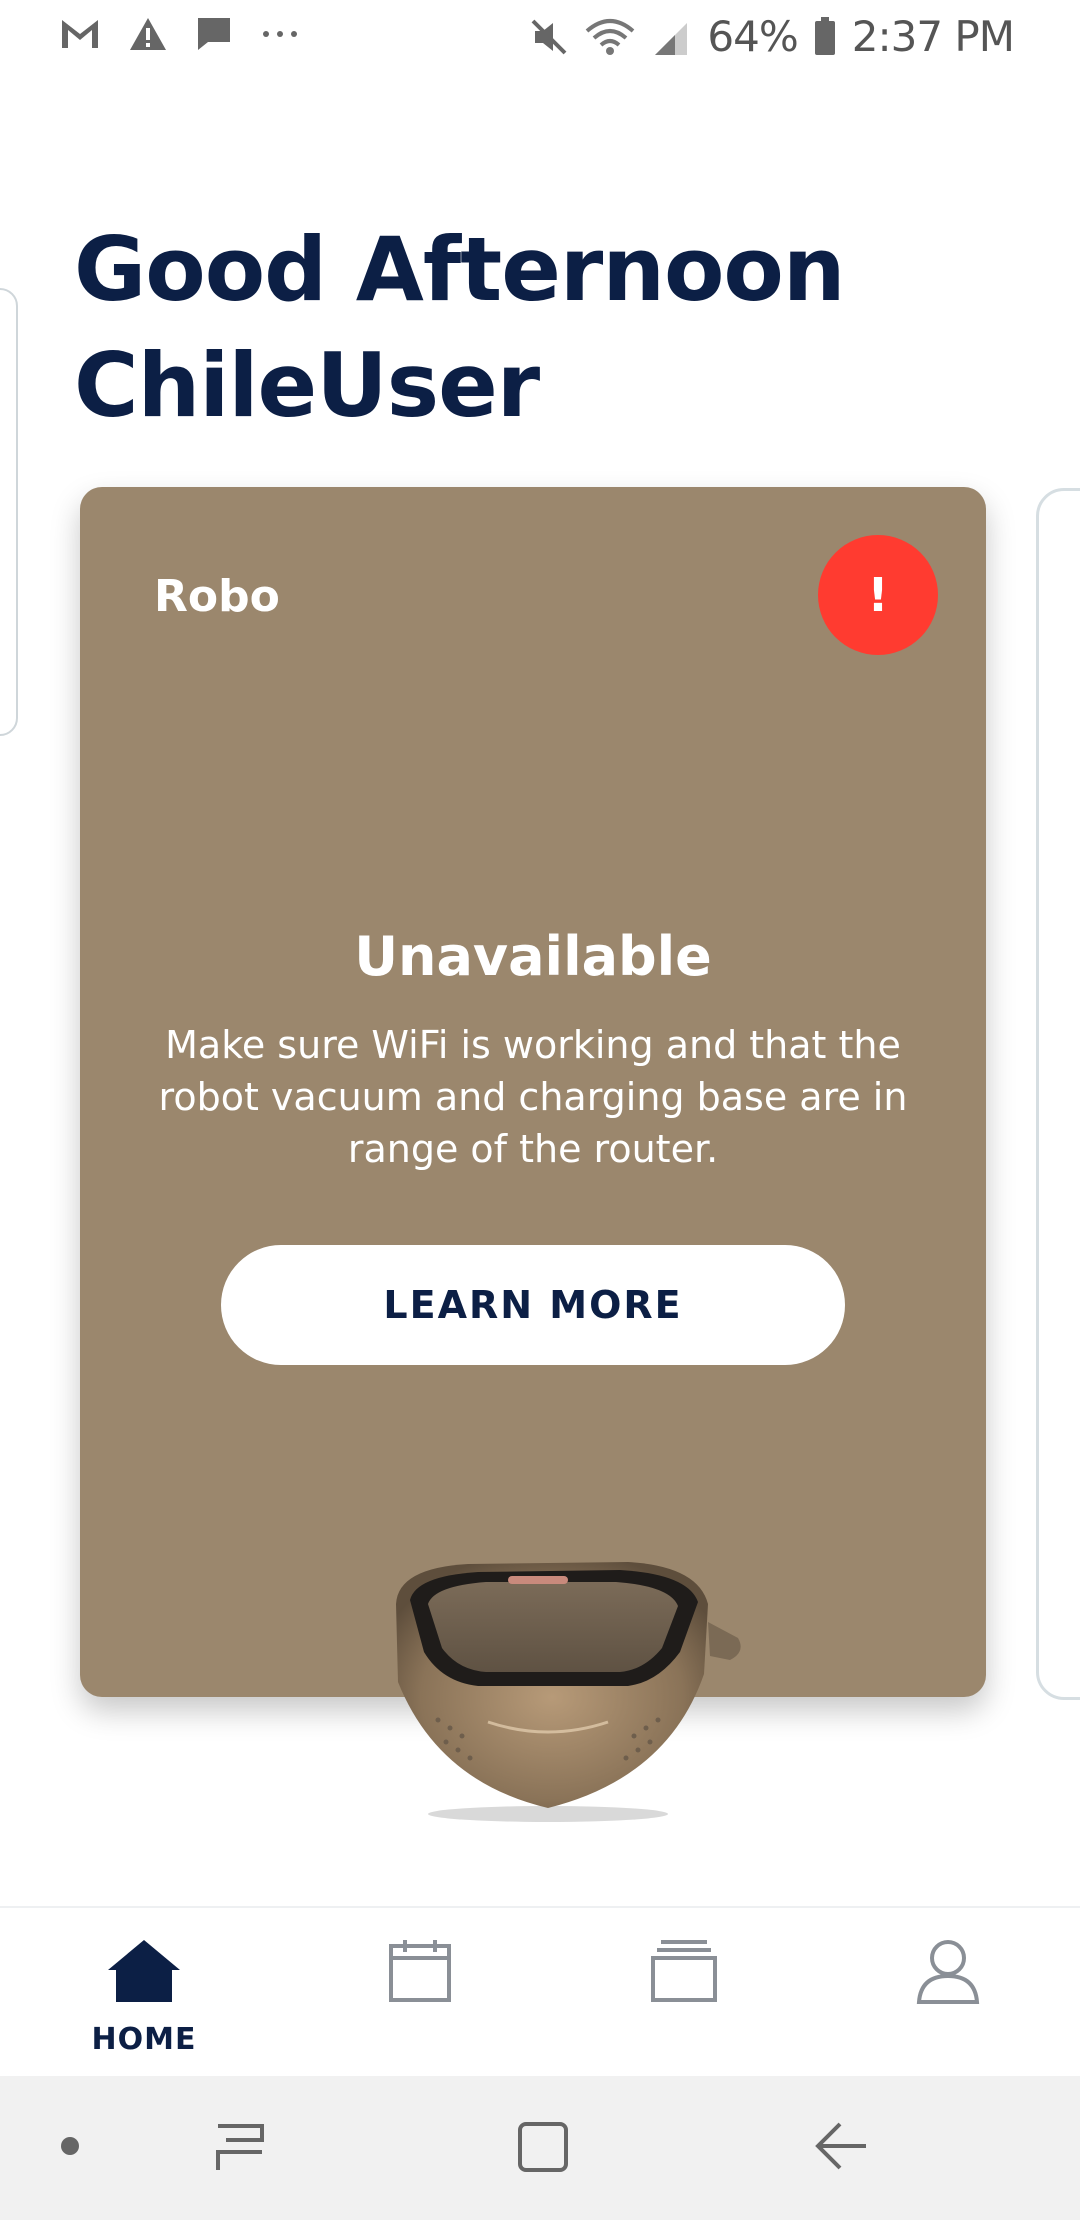  I want to click on next-card-peek, so click(1058, 1094).